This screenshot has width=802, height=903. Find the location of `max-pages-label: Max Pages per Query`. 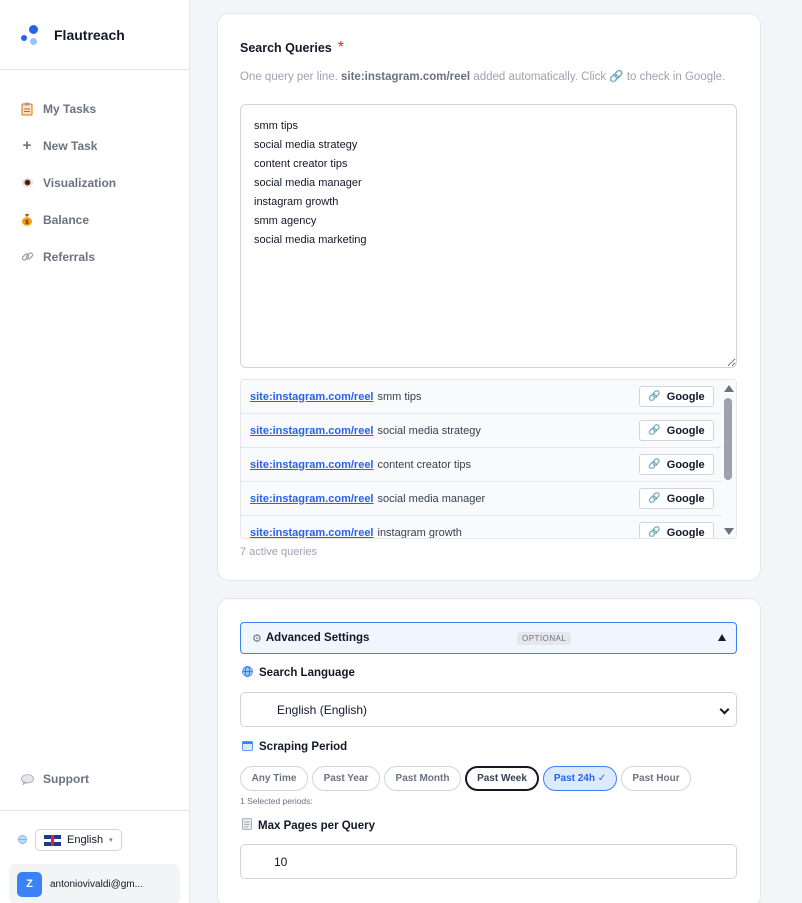

max-pages-label: Max Pages per Query is located at coordinates (316, 825).